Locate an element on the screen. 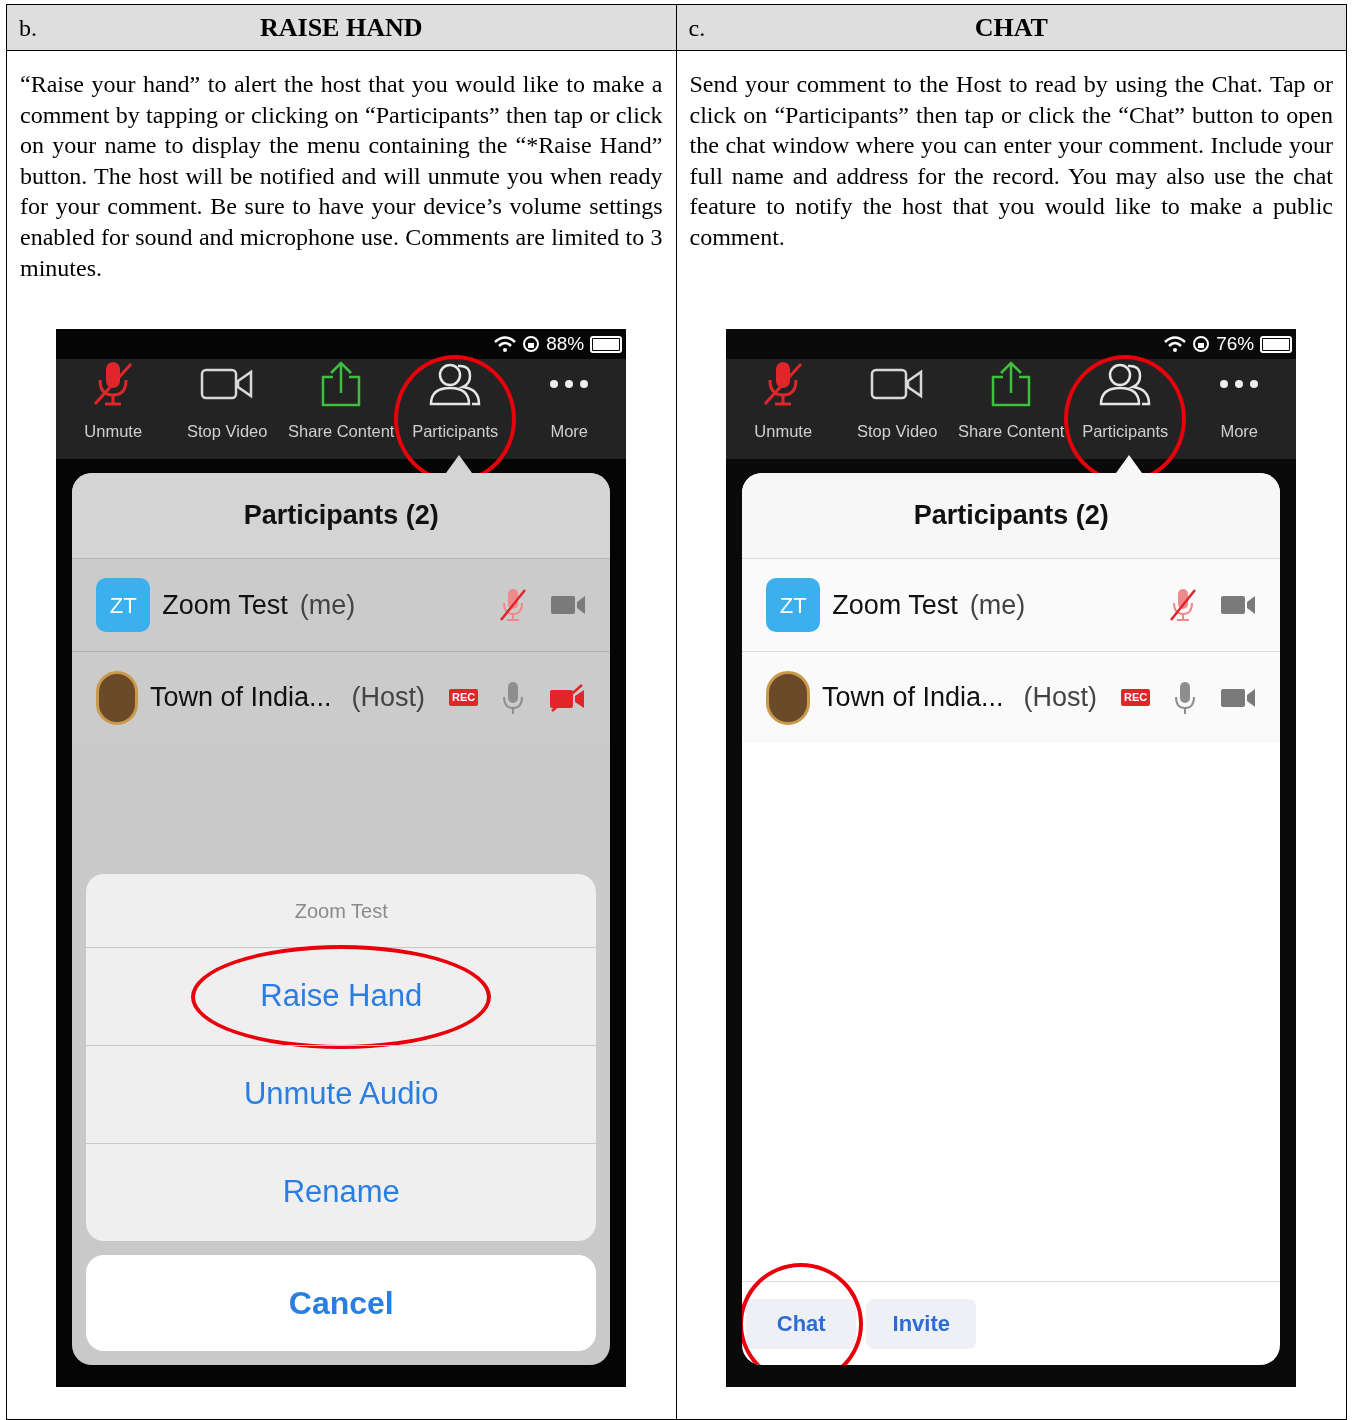  action-sheet-item: Raise Hand is located at coordinates (341, 996).